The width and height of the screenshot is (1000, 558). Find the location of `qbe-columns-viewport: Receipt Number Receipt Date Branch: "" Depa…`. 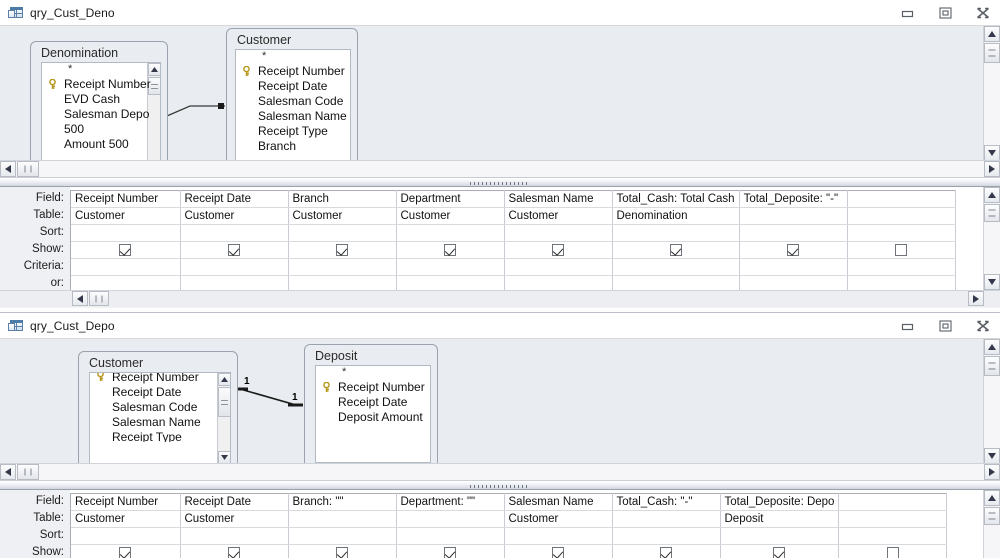

qbe-columns-viewport: Receipt Number Receipt Date Branch: "" Depa… is located at coordinates (526, 525).